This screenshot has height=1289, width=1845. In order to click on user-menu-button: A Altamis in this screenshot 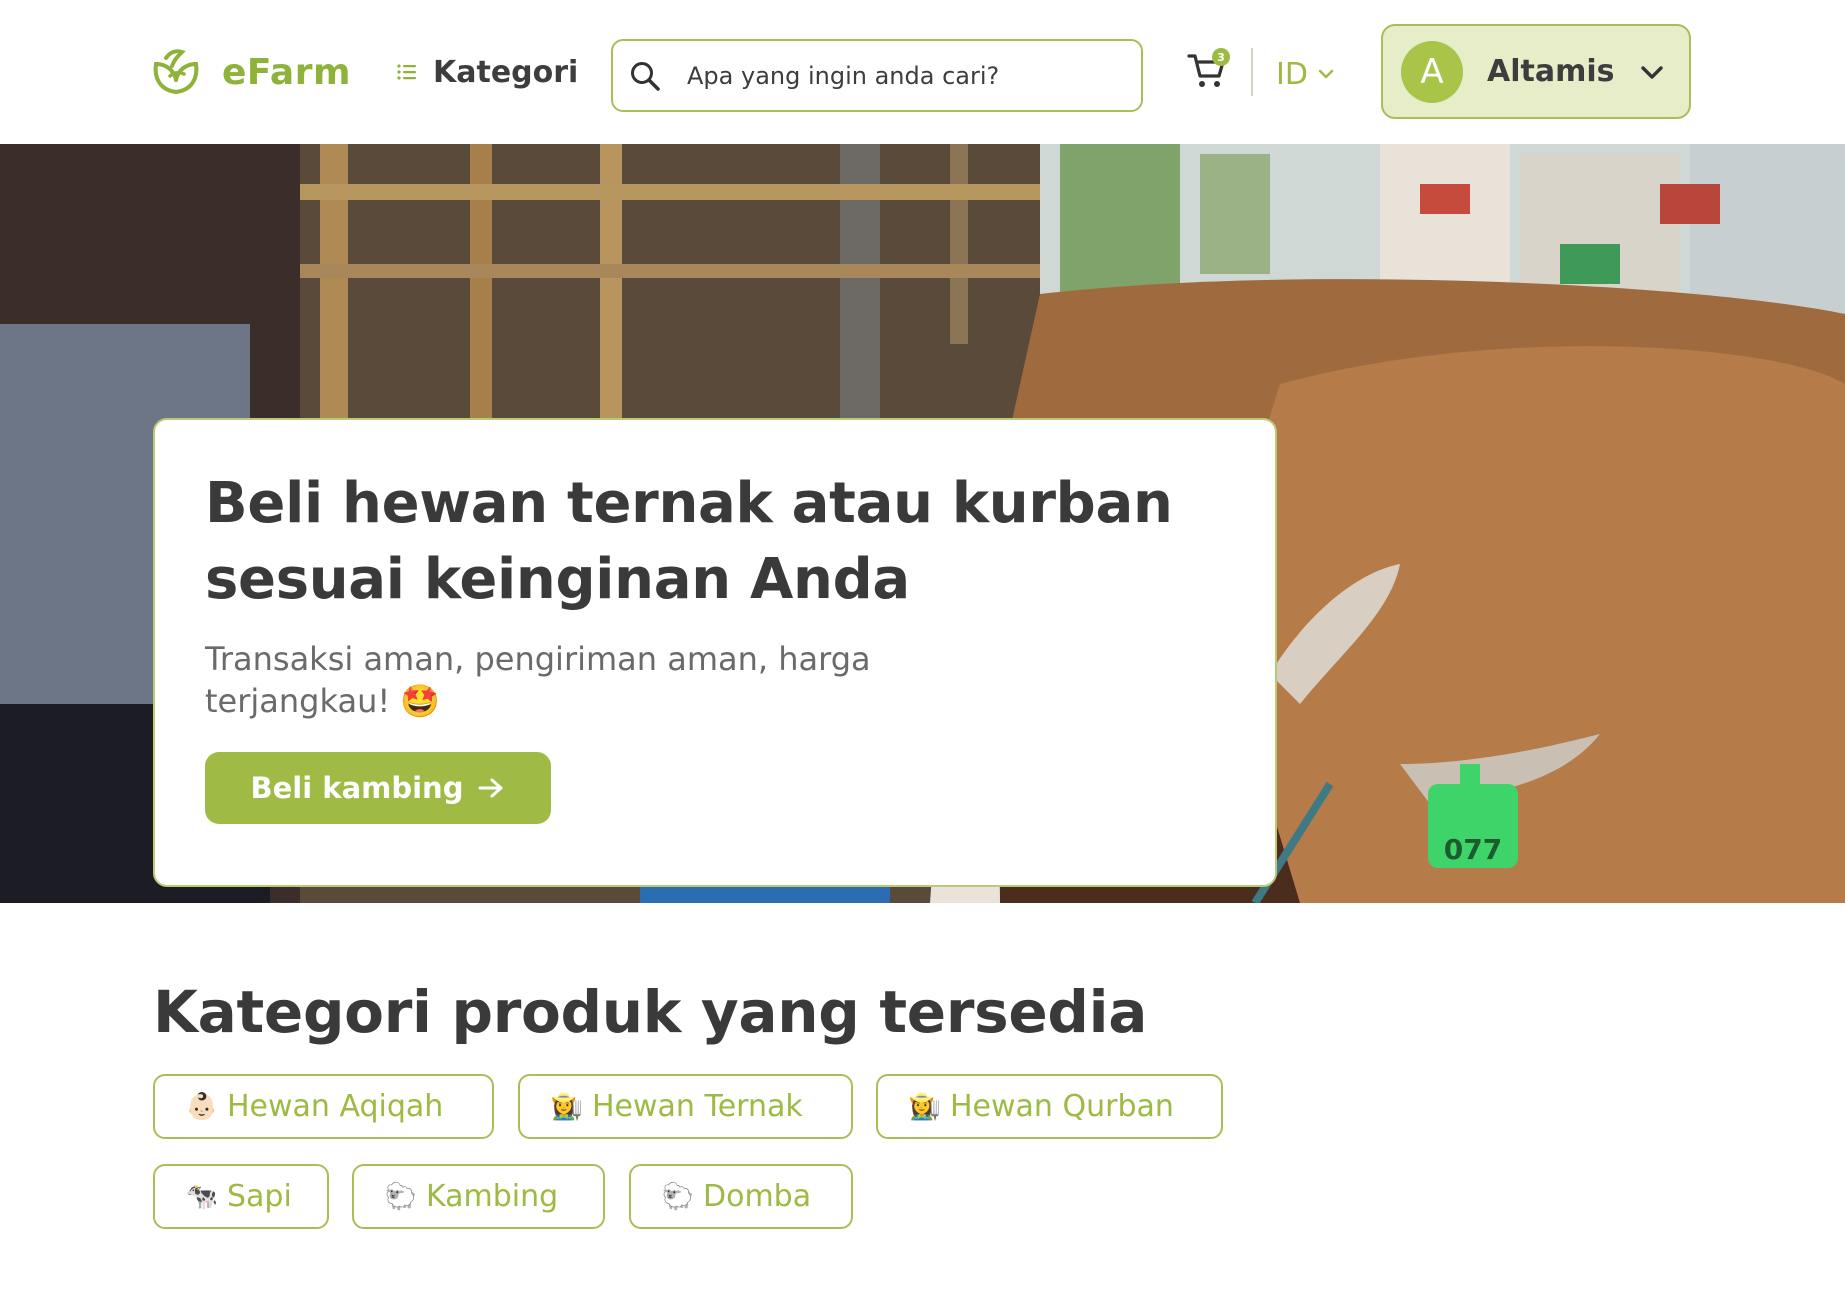, I will do `click(1536, 71)`.